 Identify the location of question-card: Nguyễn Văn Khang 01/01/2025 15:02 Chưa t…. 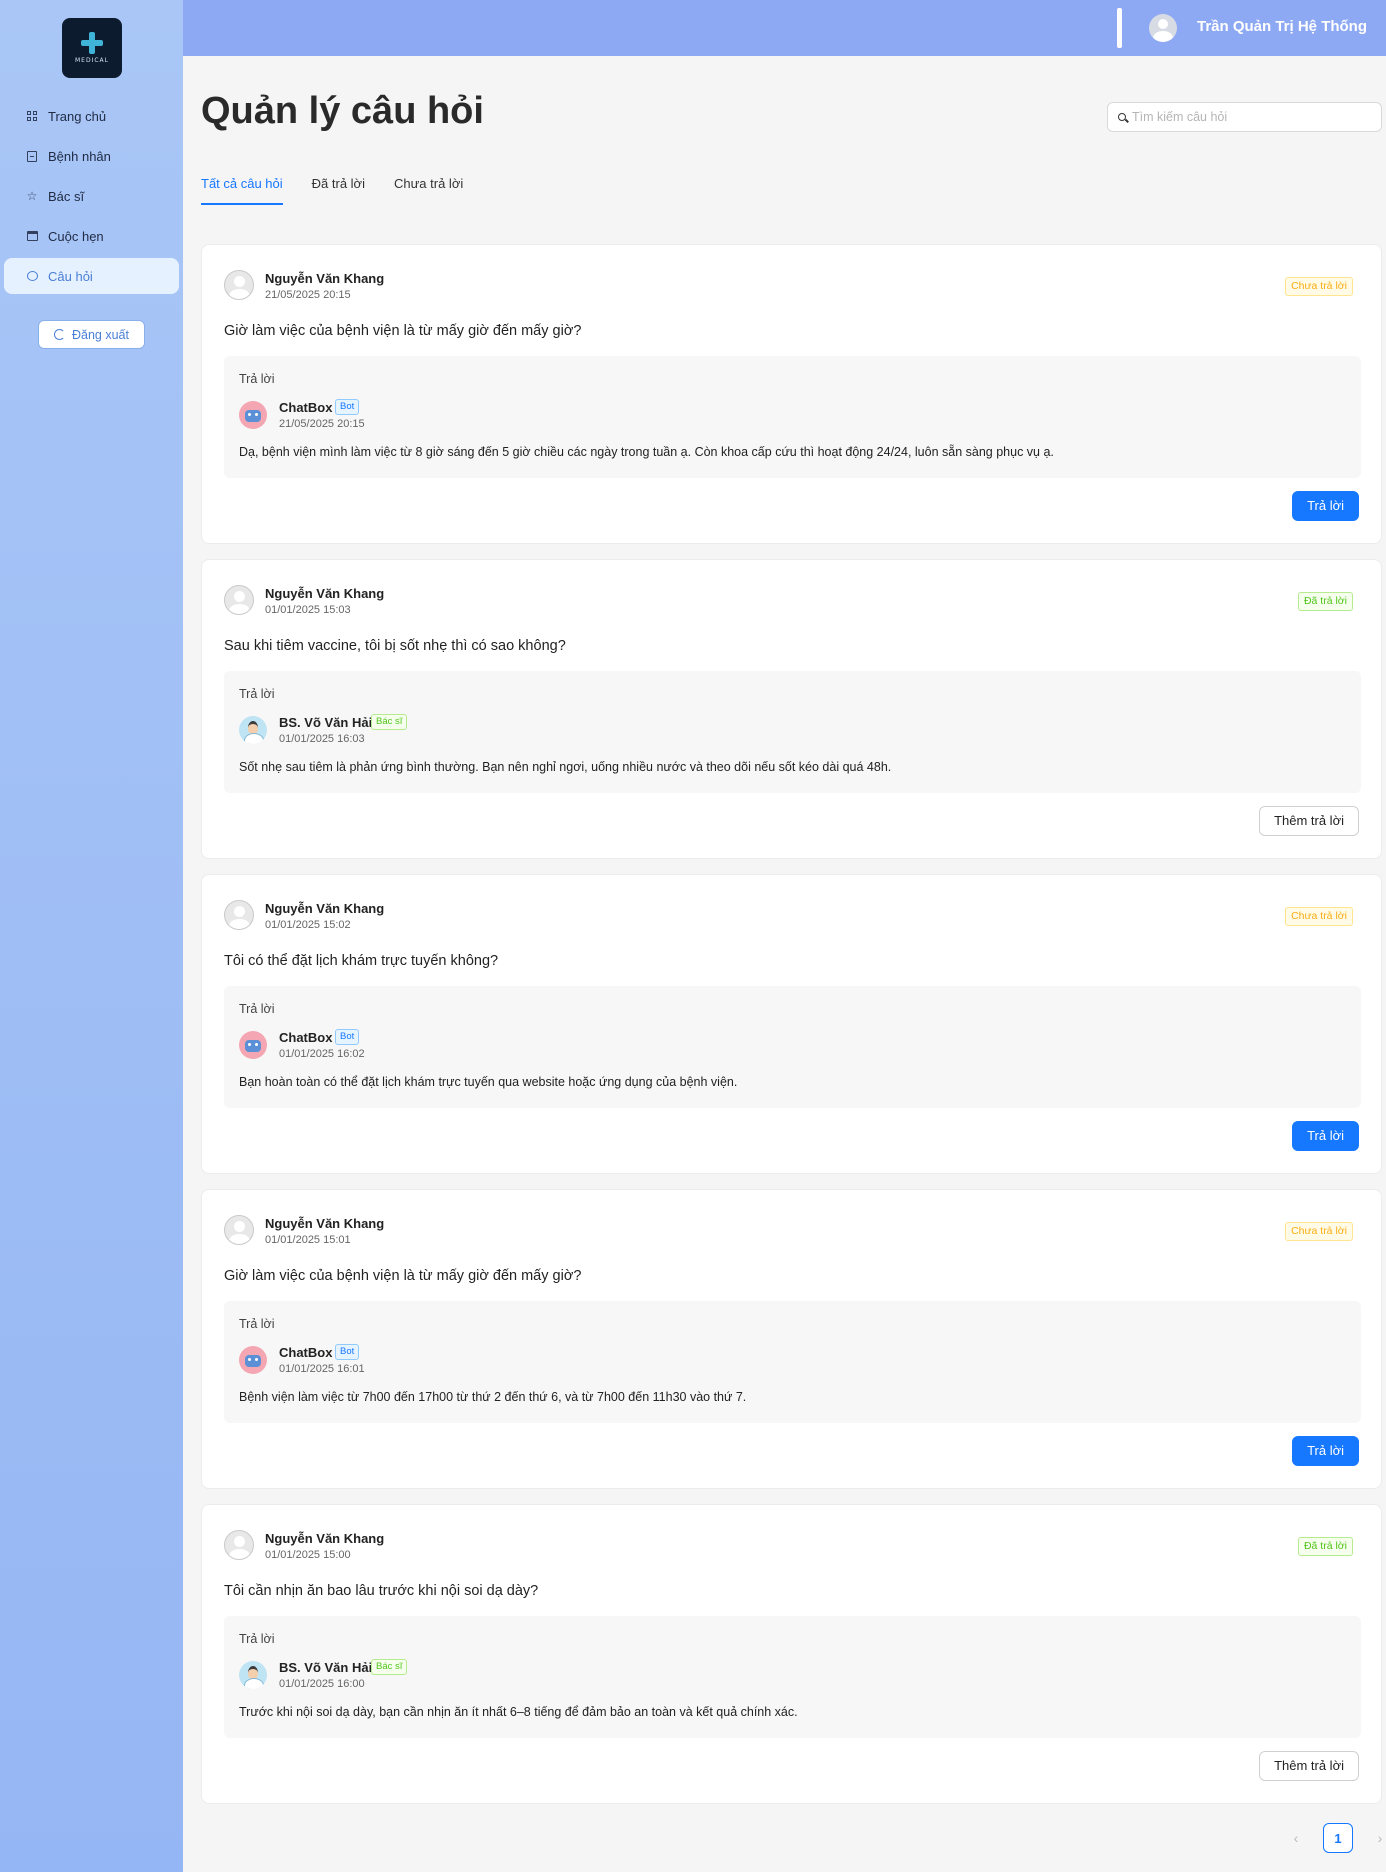
(791, 1024).